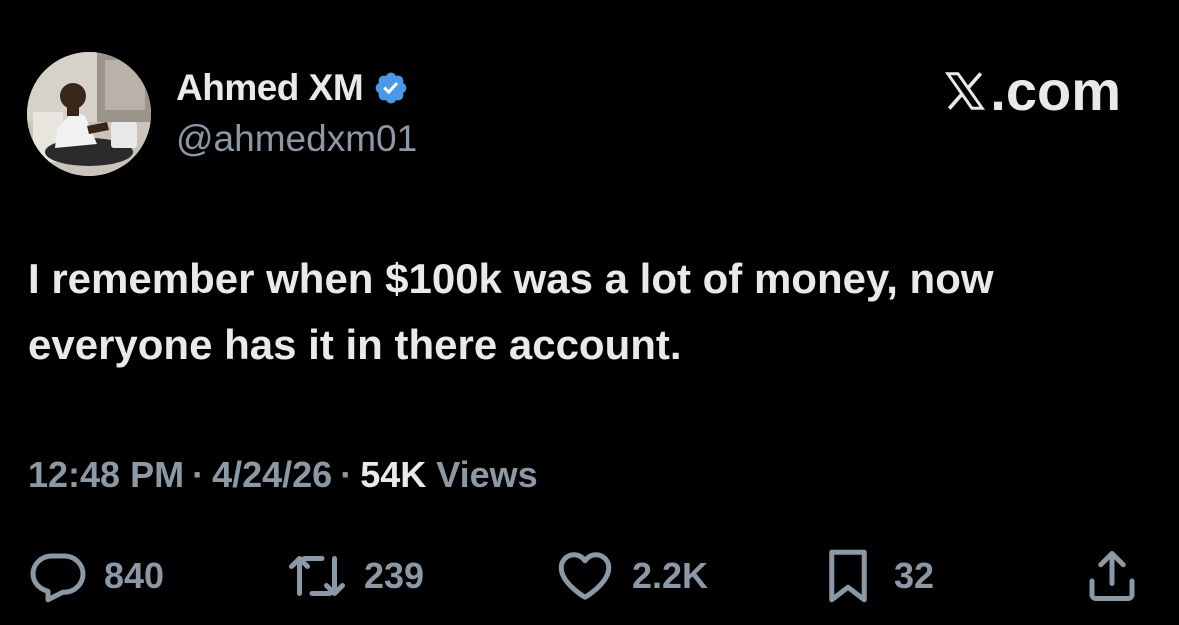 Image resolution: width=1179 pixels, height=625 pixels. What do you see at coordinates (487, 474) in the screenshot?
I see `views-label: Views` at bounding box center [487, 474].